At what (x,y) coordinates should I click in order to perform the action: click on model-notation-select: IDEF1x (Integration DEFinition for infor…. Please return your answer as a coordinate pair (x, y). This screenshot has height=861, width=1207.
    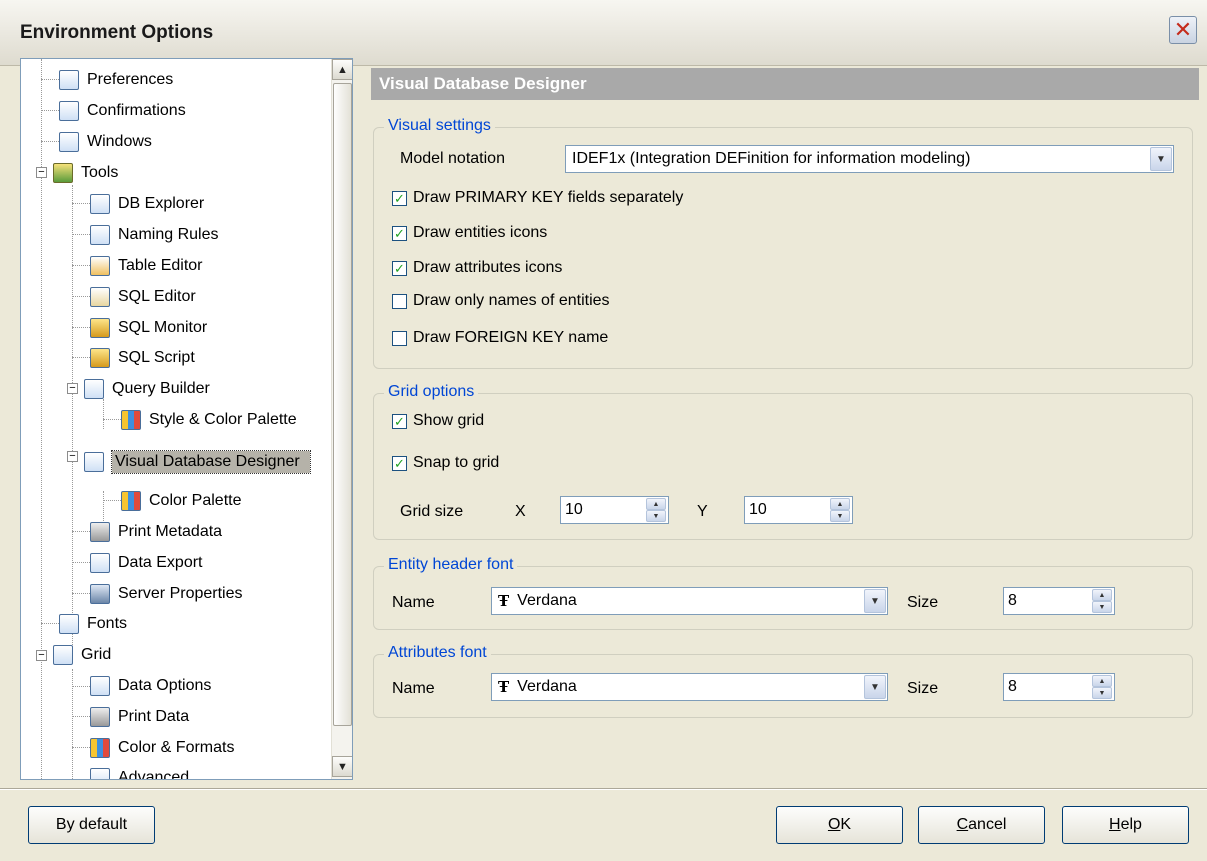
    Looking at the image, I should click on (869, 159).